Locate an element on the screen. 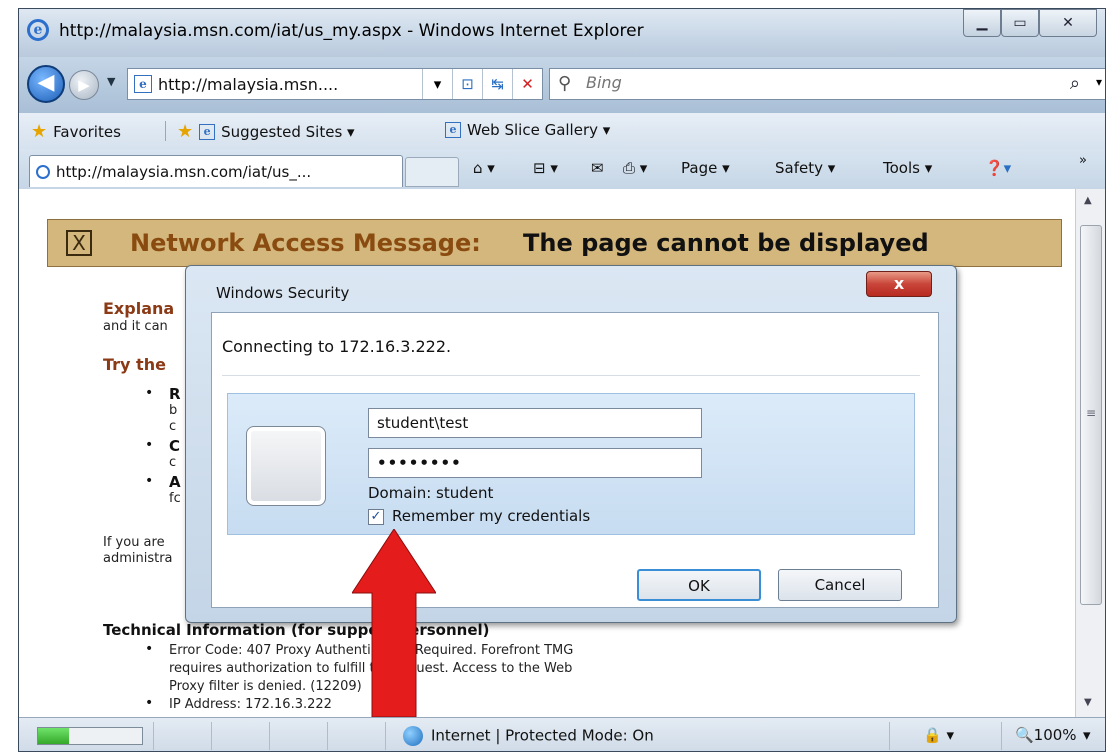  separator is located at coordinates (165, 131).